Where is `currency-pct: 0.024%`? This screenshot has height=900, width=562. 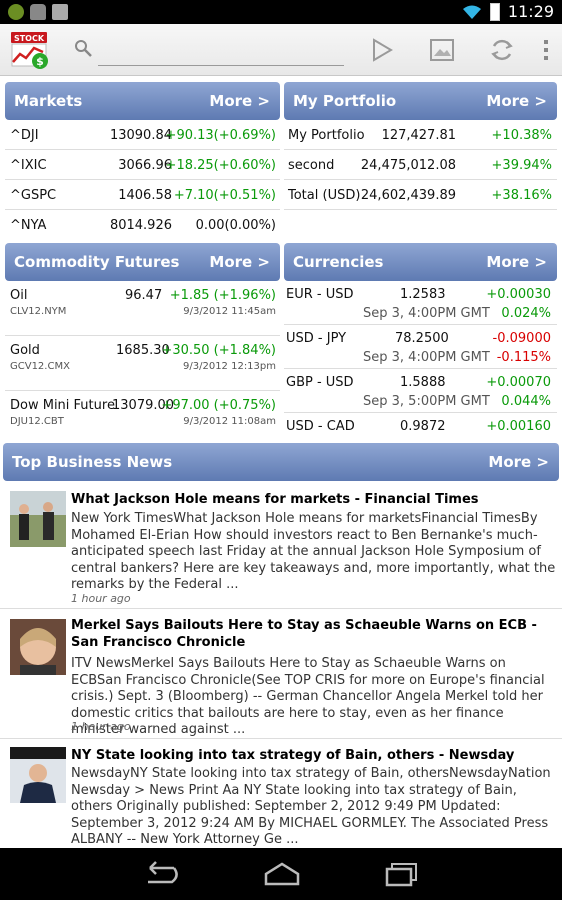
currency-pct: 0.024% is located at coordinates (526, 313).